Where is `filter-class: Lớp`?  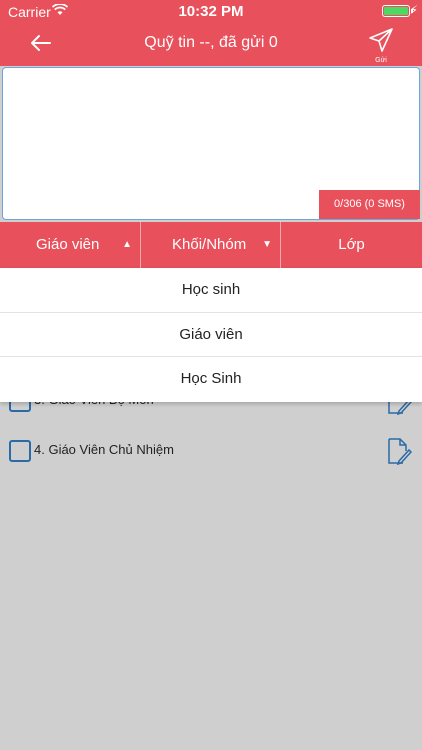
filter-class: Lớp is located at coordinates (351, 245).